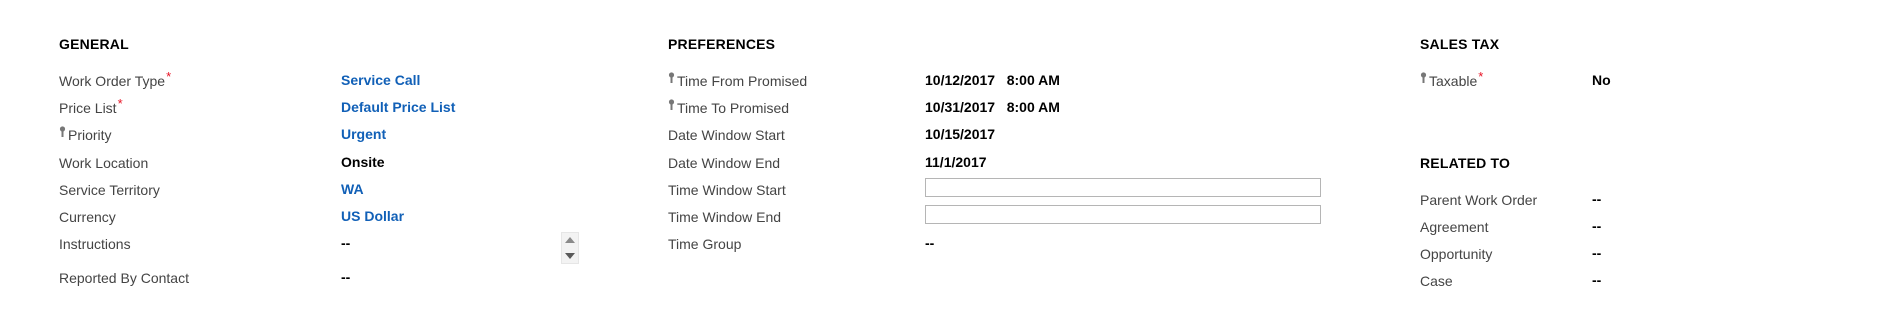 The width and height of the screenshot is (1888, 334). I want to click on time-from-promised-value: 10/12/2017 8:00 AM, so click(992, 80).